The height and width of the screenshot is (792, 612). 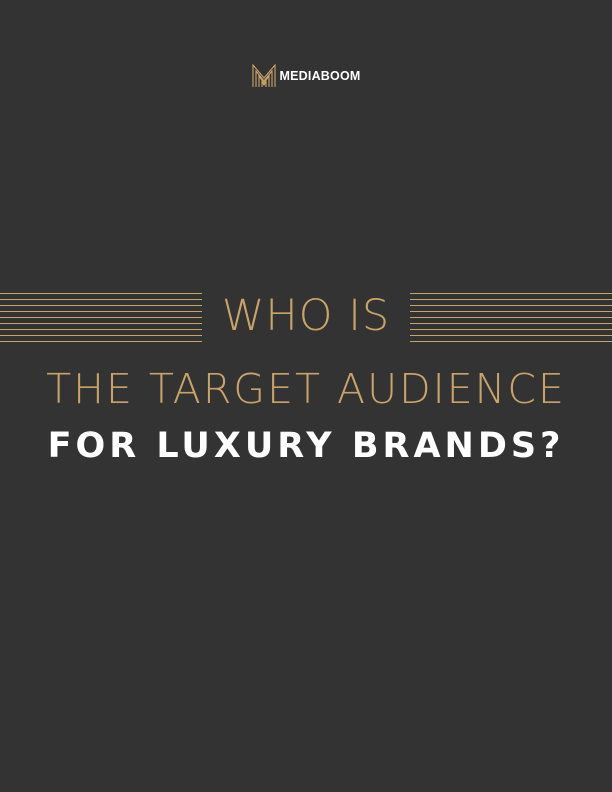 What do you see at coordinates (306, 316) in the screenshot?
I see `title-line-1: WHO IS` at bounding box center [306, 316].